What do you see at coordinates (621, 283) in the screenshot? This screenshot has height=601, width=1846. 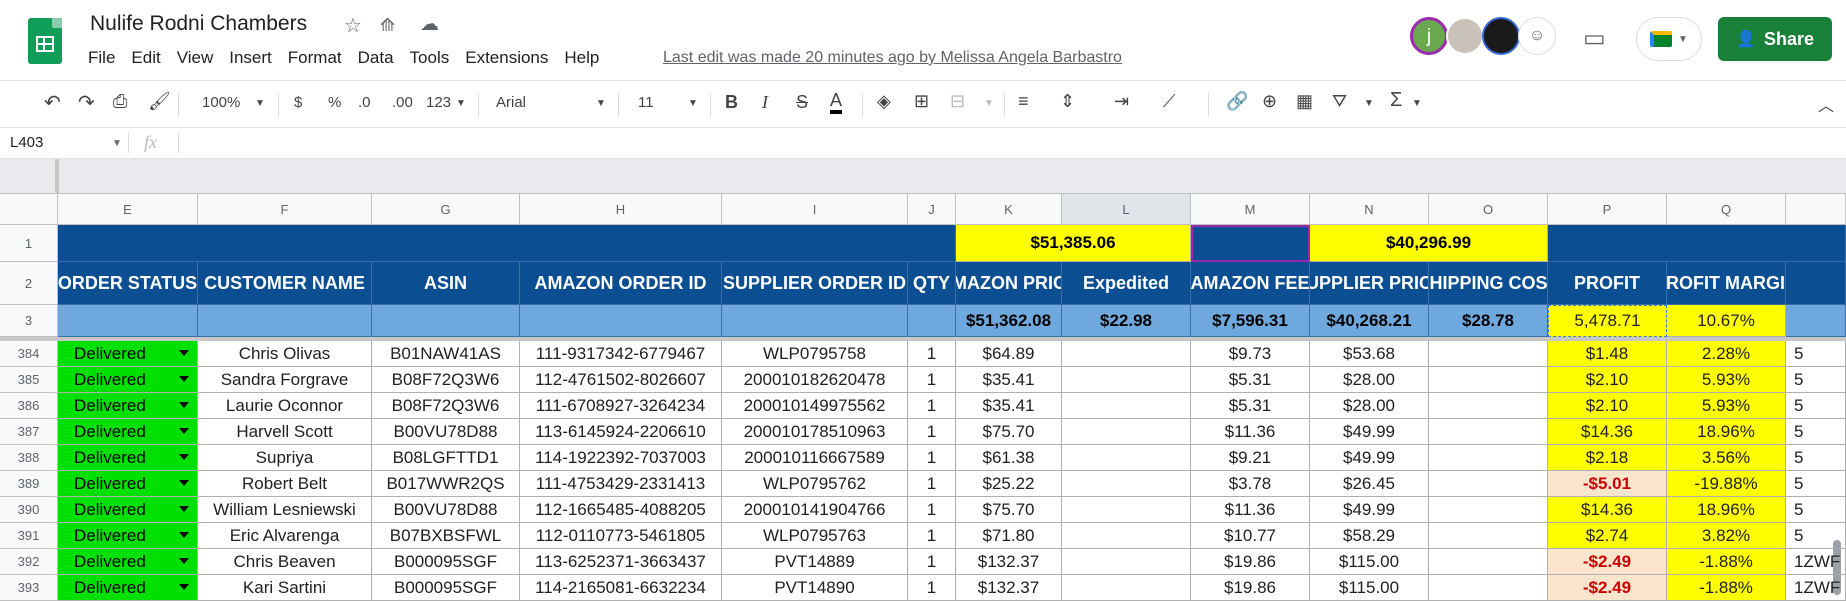 I see `header-h: AMAZON ORDER ID` at bounding box center [621, 283].